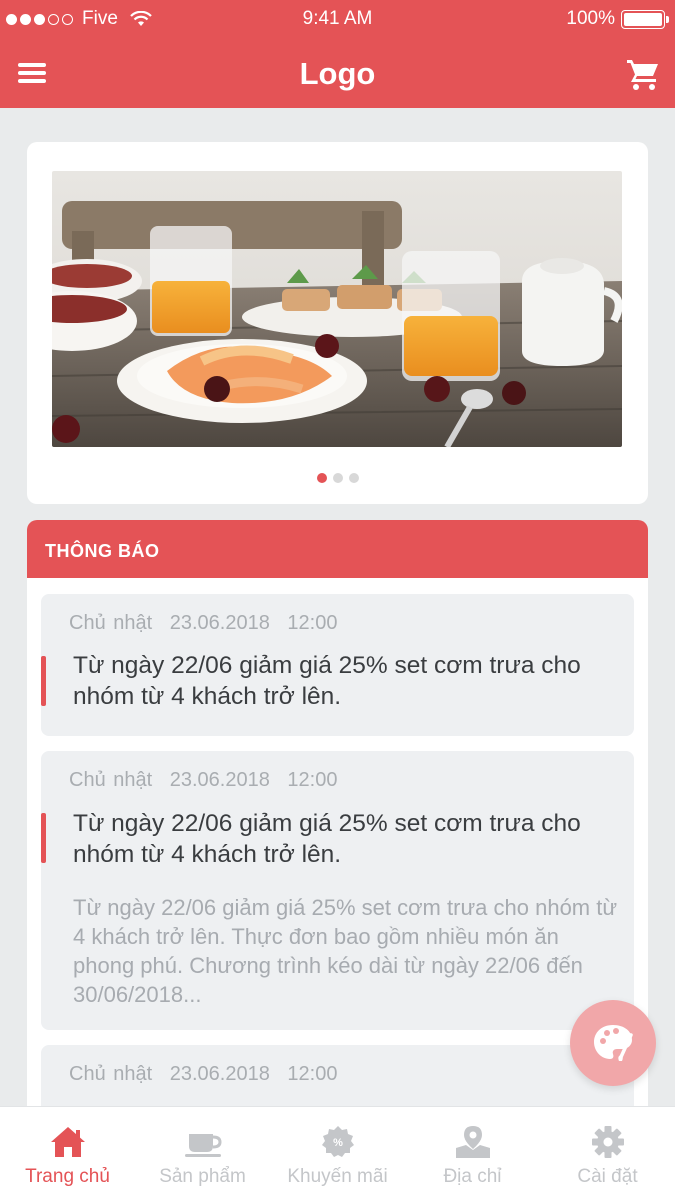 Image resolution: width=675 pixels, height=1200 pixels. I want to click on tab-promotions: % Khuyến mãi, so click(337, 1153).